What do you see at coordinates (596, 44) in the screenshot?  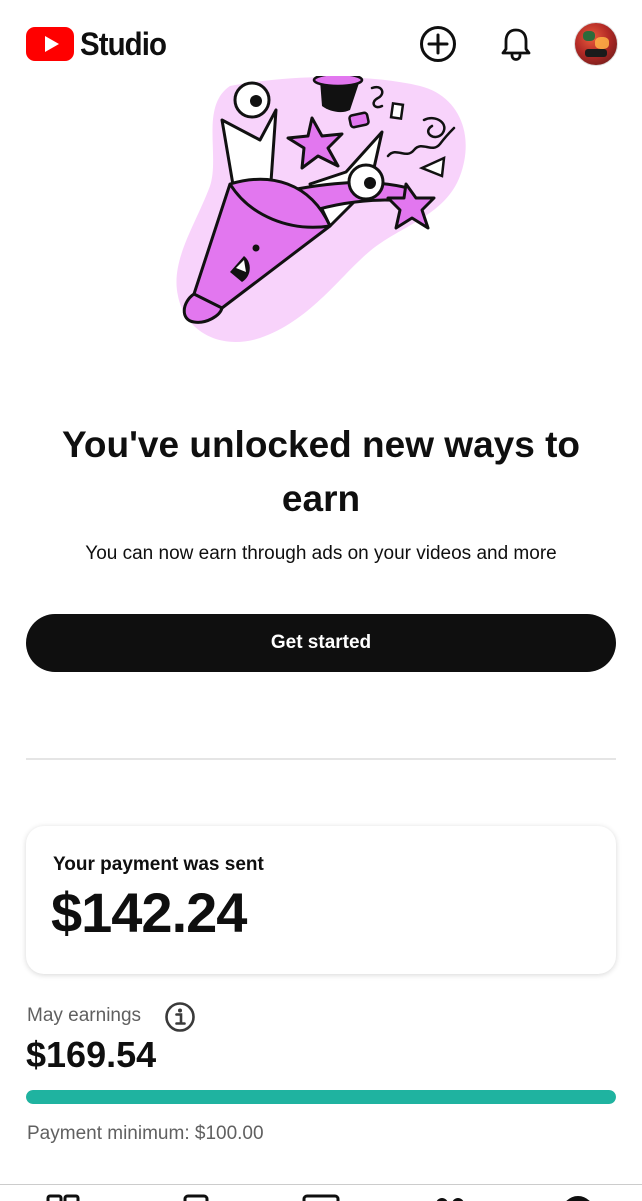 I see `avatar` at bounding box center [596, 44].